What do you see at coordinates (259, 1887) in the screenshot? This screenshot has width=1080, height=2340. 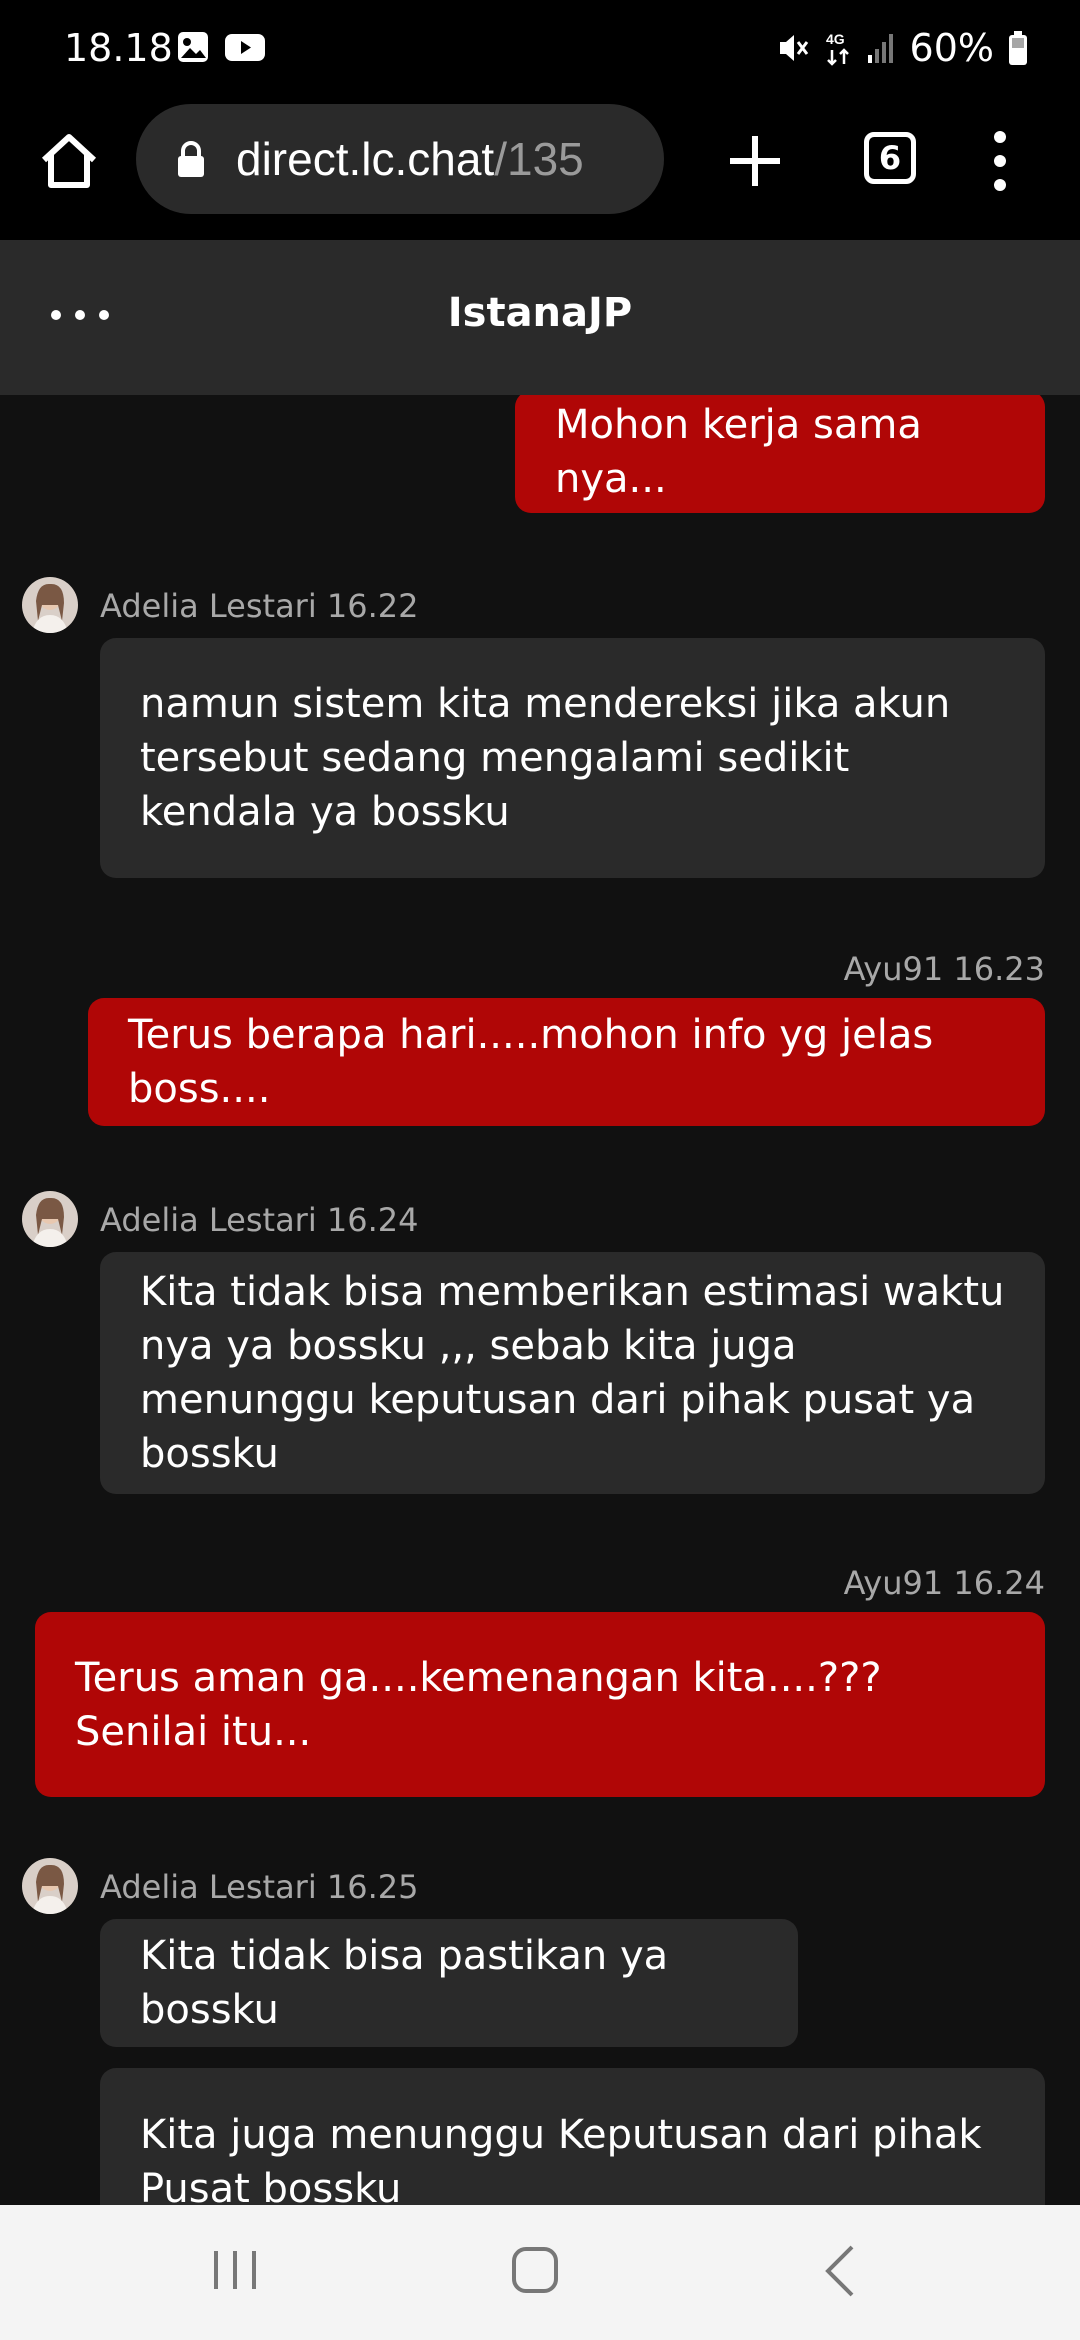 I see `agent-message-meta: Adelia Lestari 16.25` at bounding box center [259, 1887].